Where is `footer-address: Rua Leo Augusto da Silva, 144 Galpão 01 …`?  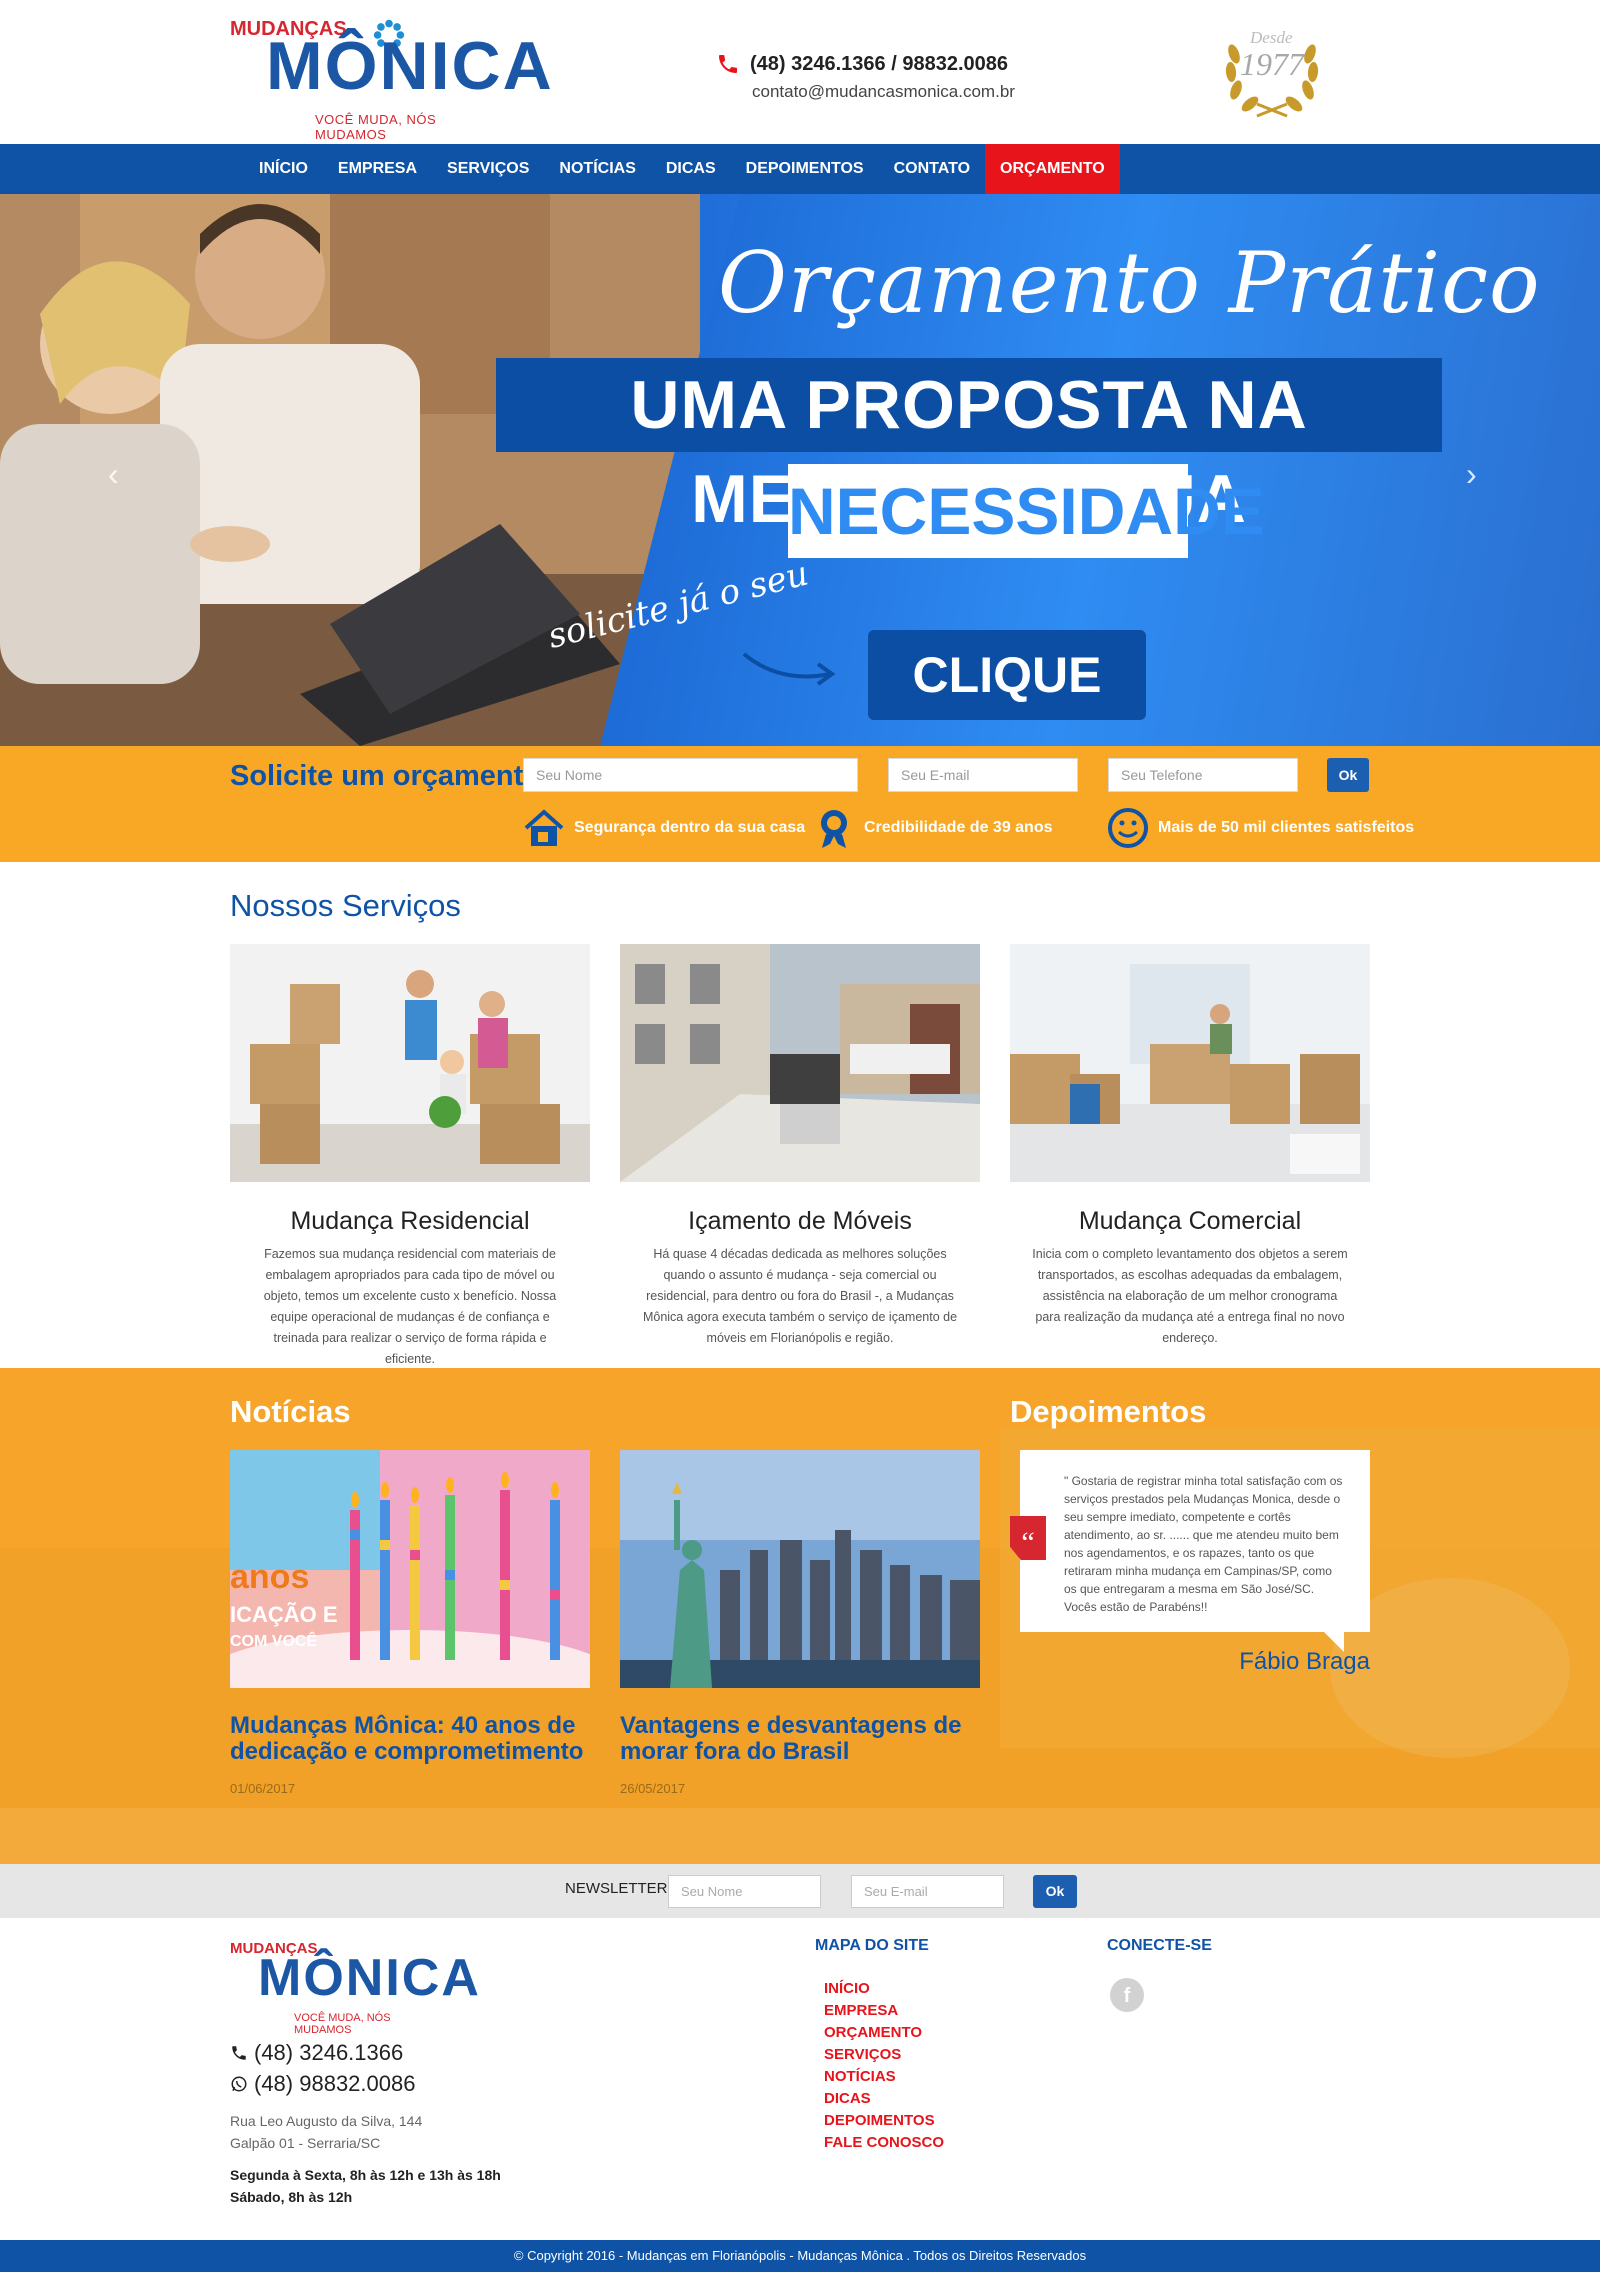 footer-address: Rua Leo Augusto da Silva, 144 Galpão 01 … is located at coordinates (326, 2132).